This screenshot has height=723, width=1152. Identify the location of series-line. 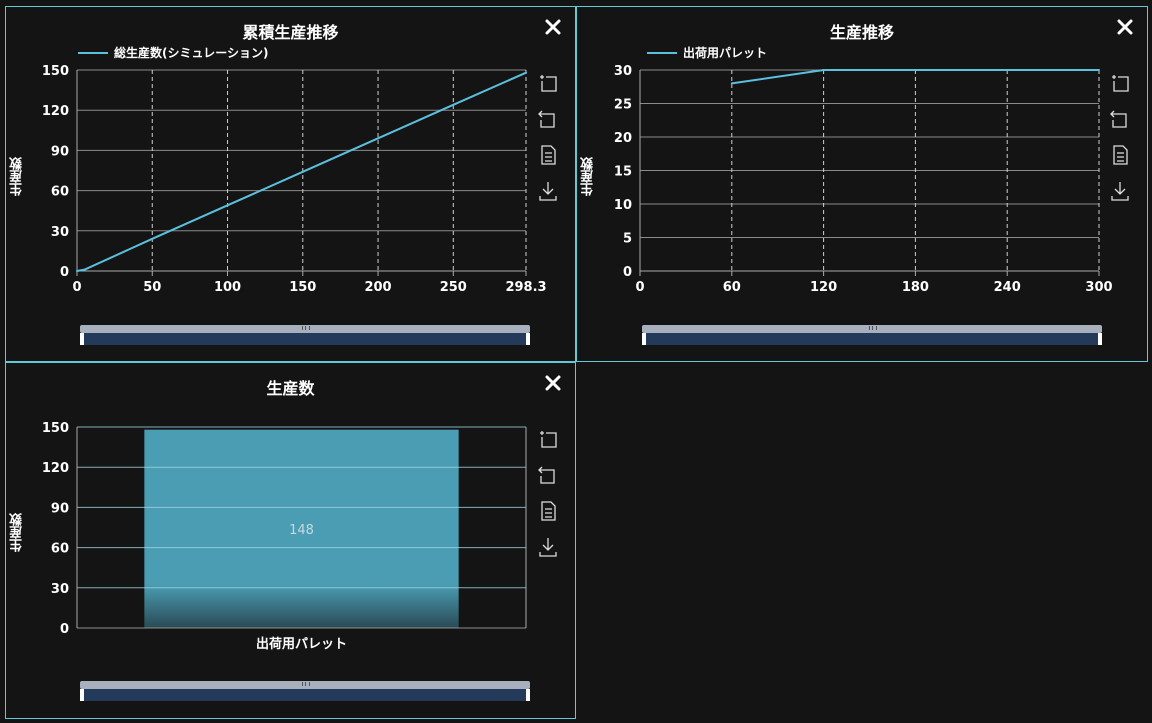
(301, 171).